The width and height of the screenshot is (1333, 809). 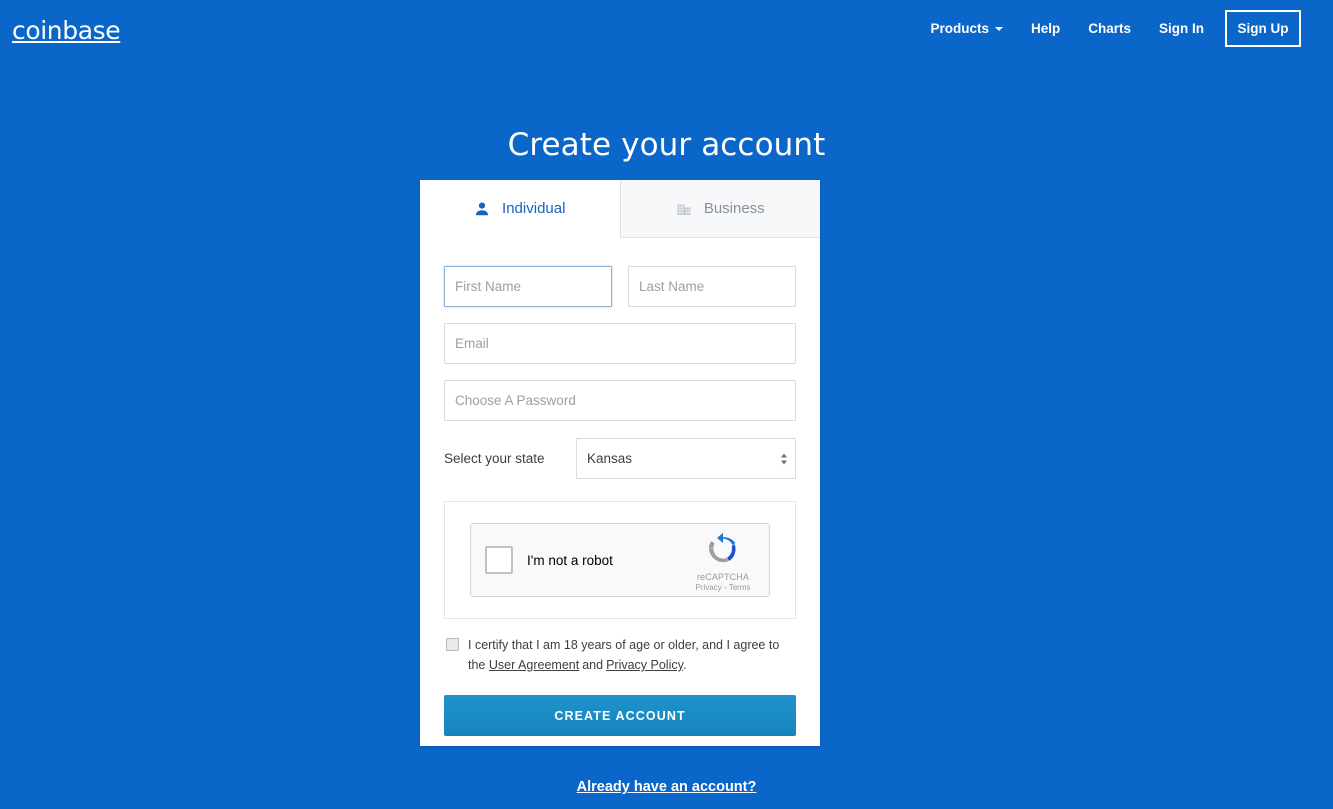 What do you see at coordinates (452, 644) in the screenshot?
I see `age-consent-checkbox` at bounding box center [452, 644].